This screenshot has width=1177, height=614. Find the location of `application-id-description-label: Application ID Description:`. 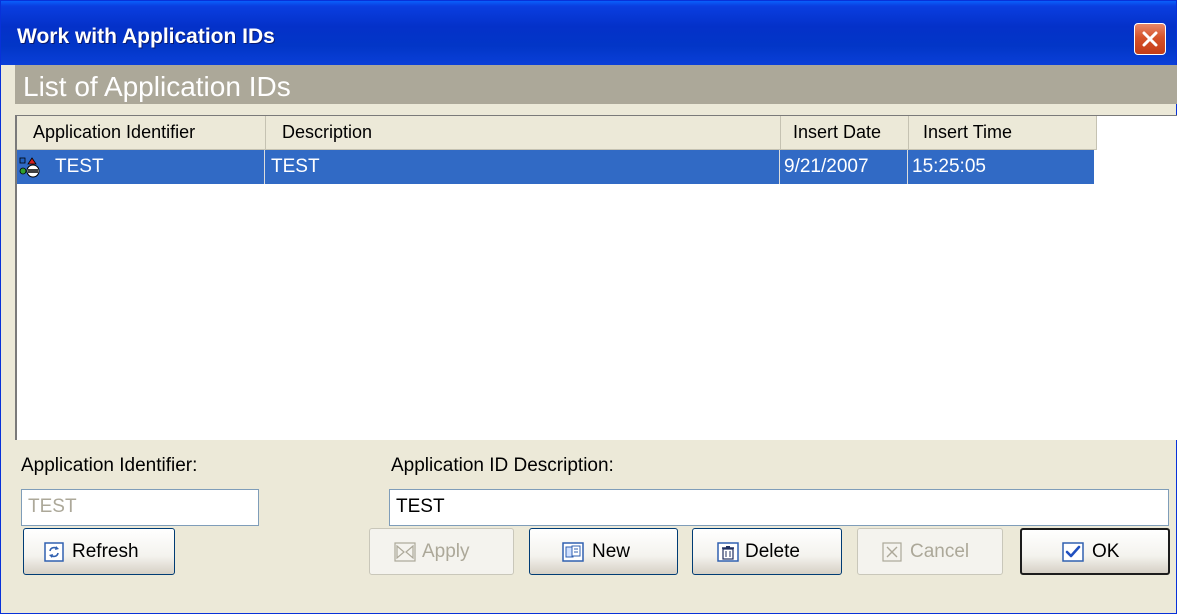

application-id-description-label: Application ID Description: is located at coordinates (502, 465).